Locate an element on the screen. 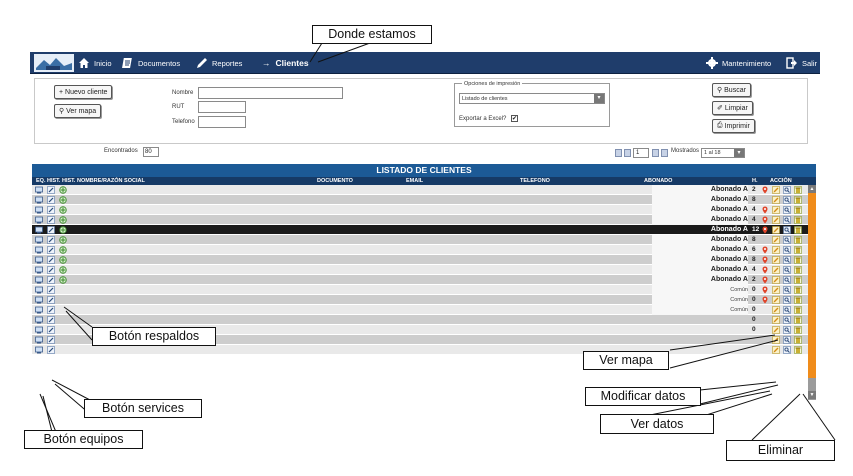 The image size is (853, 476). last-page-button is located at coordinates (664, 153).